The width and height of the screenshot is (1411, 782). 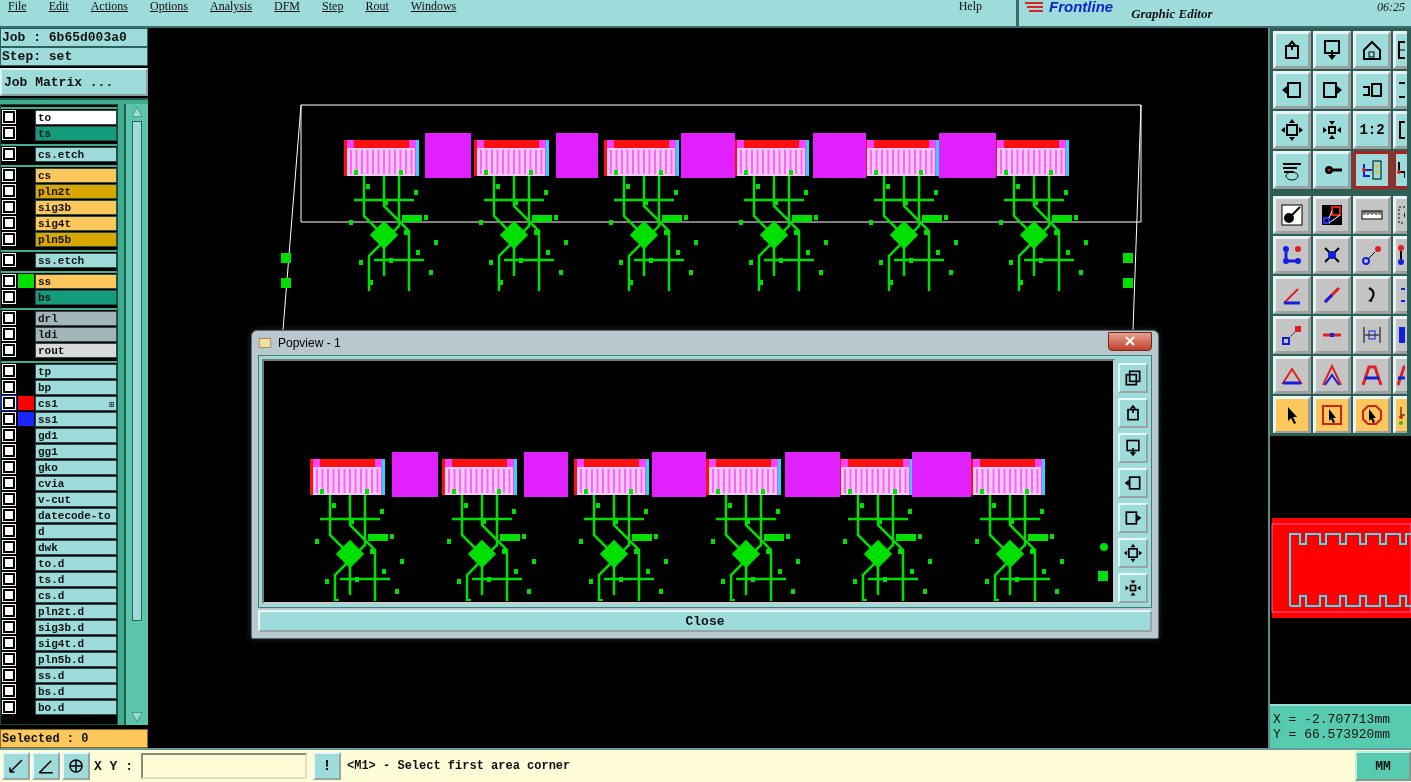 I want to click on layer-name: ss.d, so click(x=76, y=675).